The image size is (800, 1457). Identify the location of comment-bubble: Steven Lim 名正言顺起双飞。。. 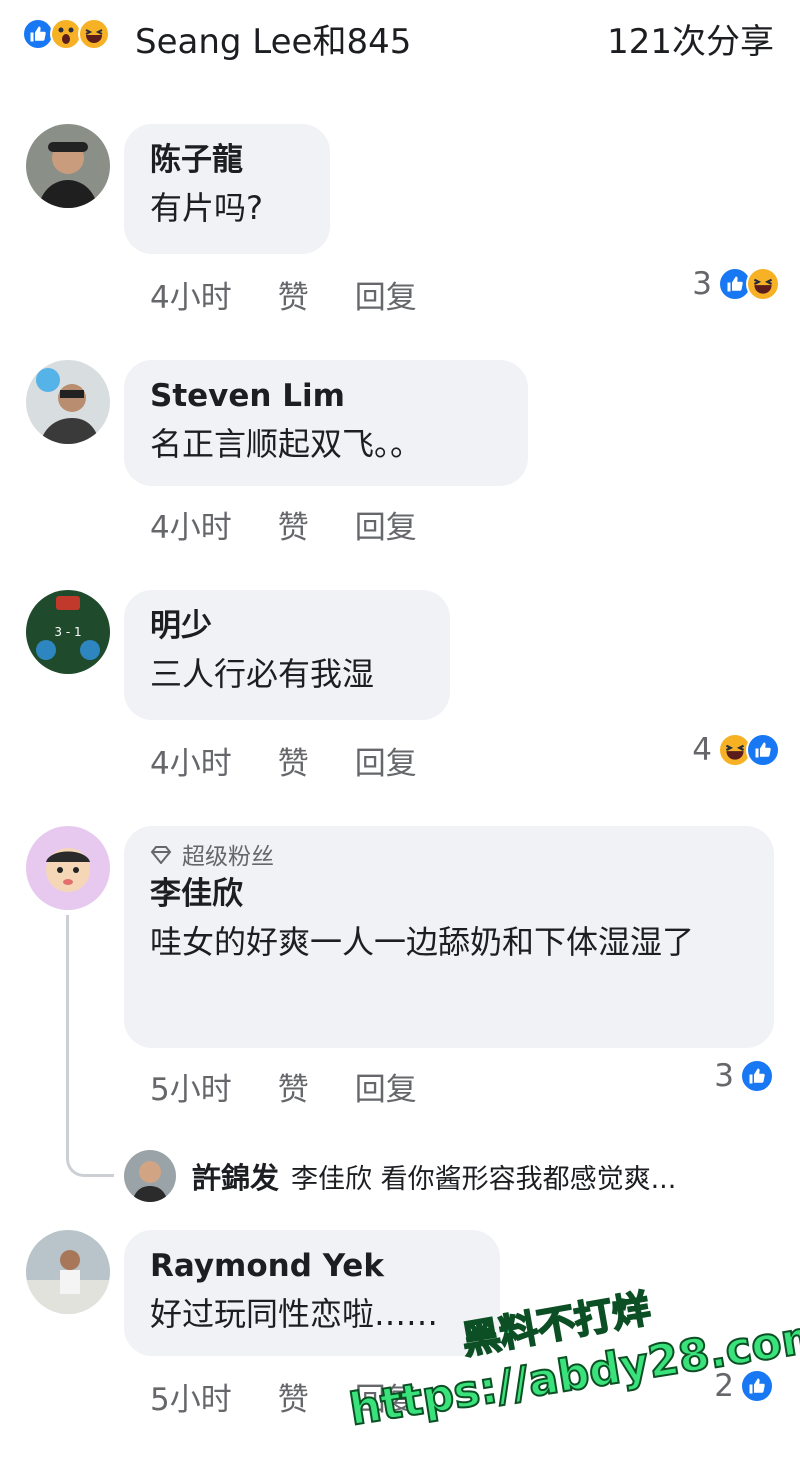
(326, 423).